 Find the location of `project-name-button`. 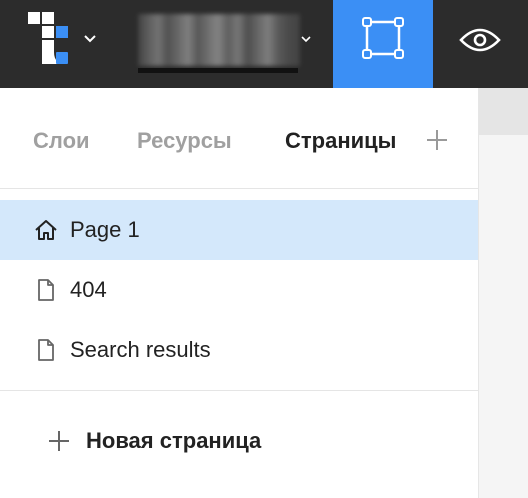

project-name-button is located at coordinates (228, 44).